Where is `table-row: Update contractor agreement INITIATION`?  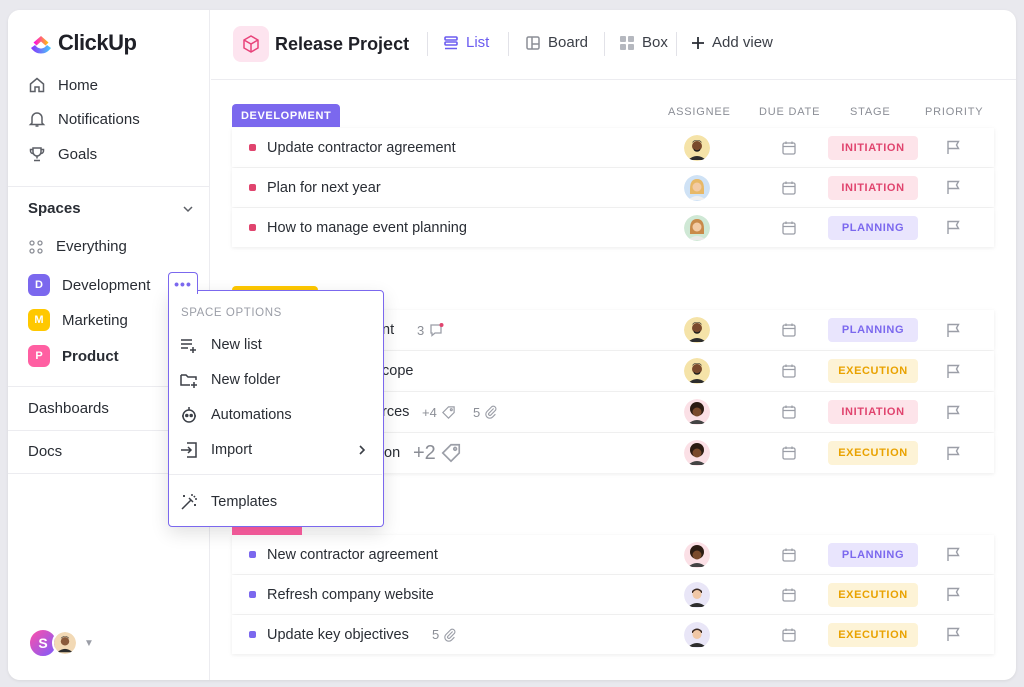 table-row: Update contractor agreement INITIATION is located at coordinates (613, 147).